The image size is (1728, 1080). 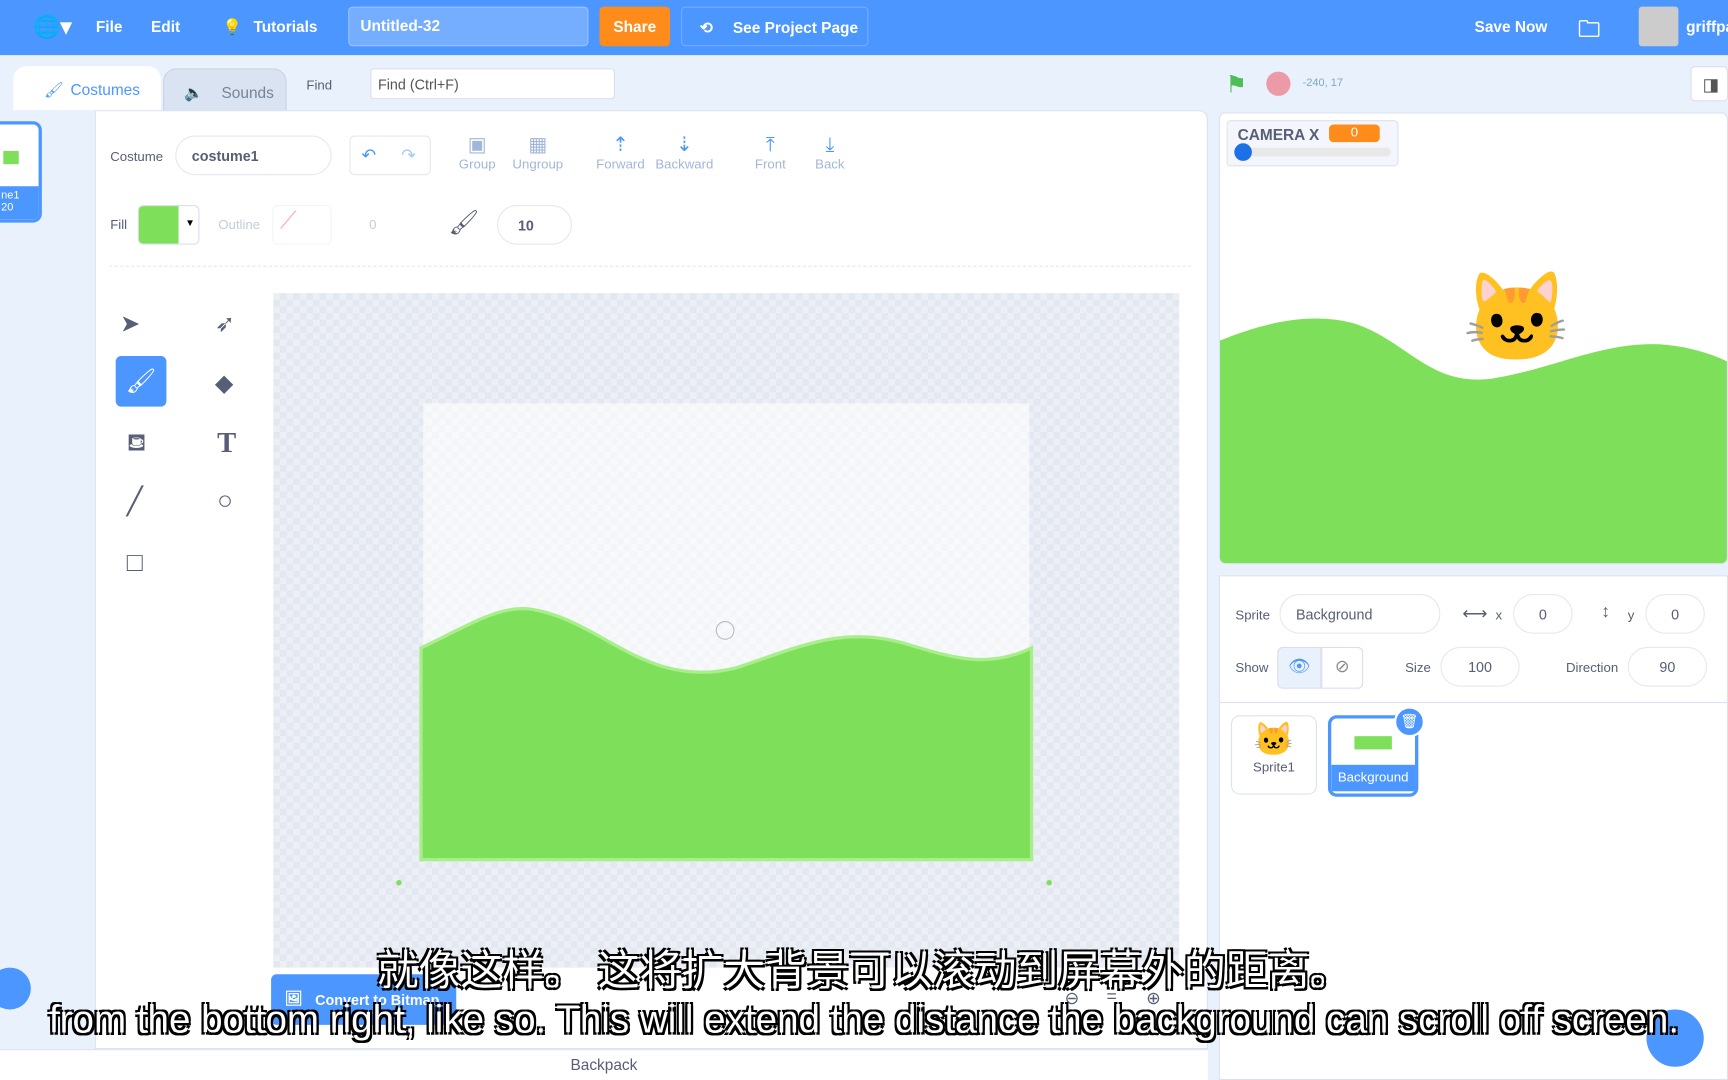 What do you see at coordinates (1409, 722) in the screenshot?
I see `delete-sprite-icon: 🗑` at bounding box center [1409, 722].